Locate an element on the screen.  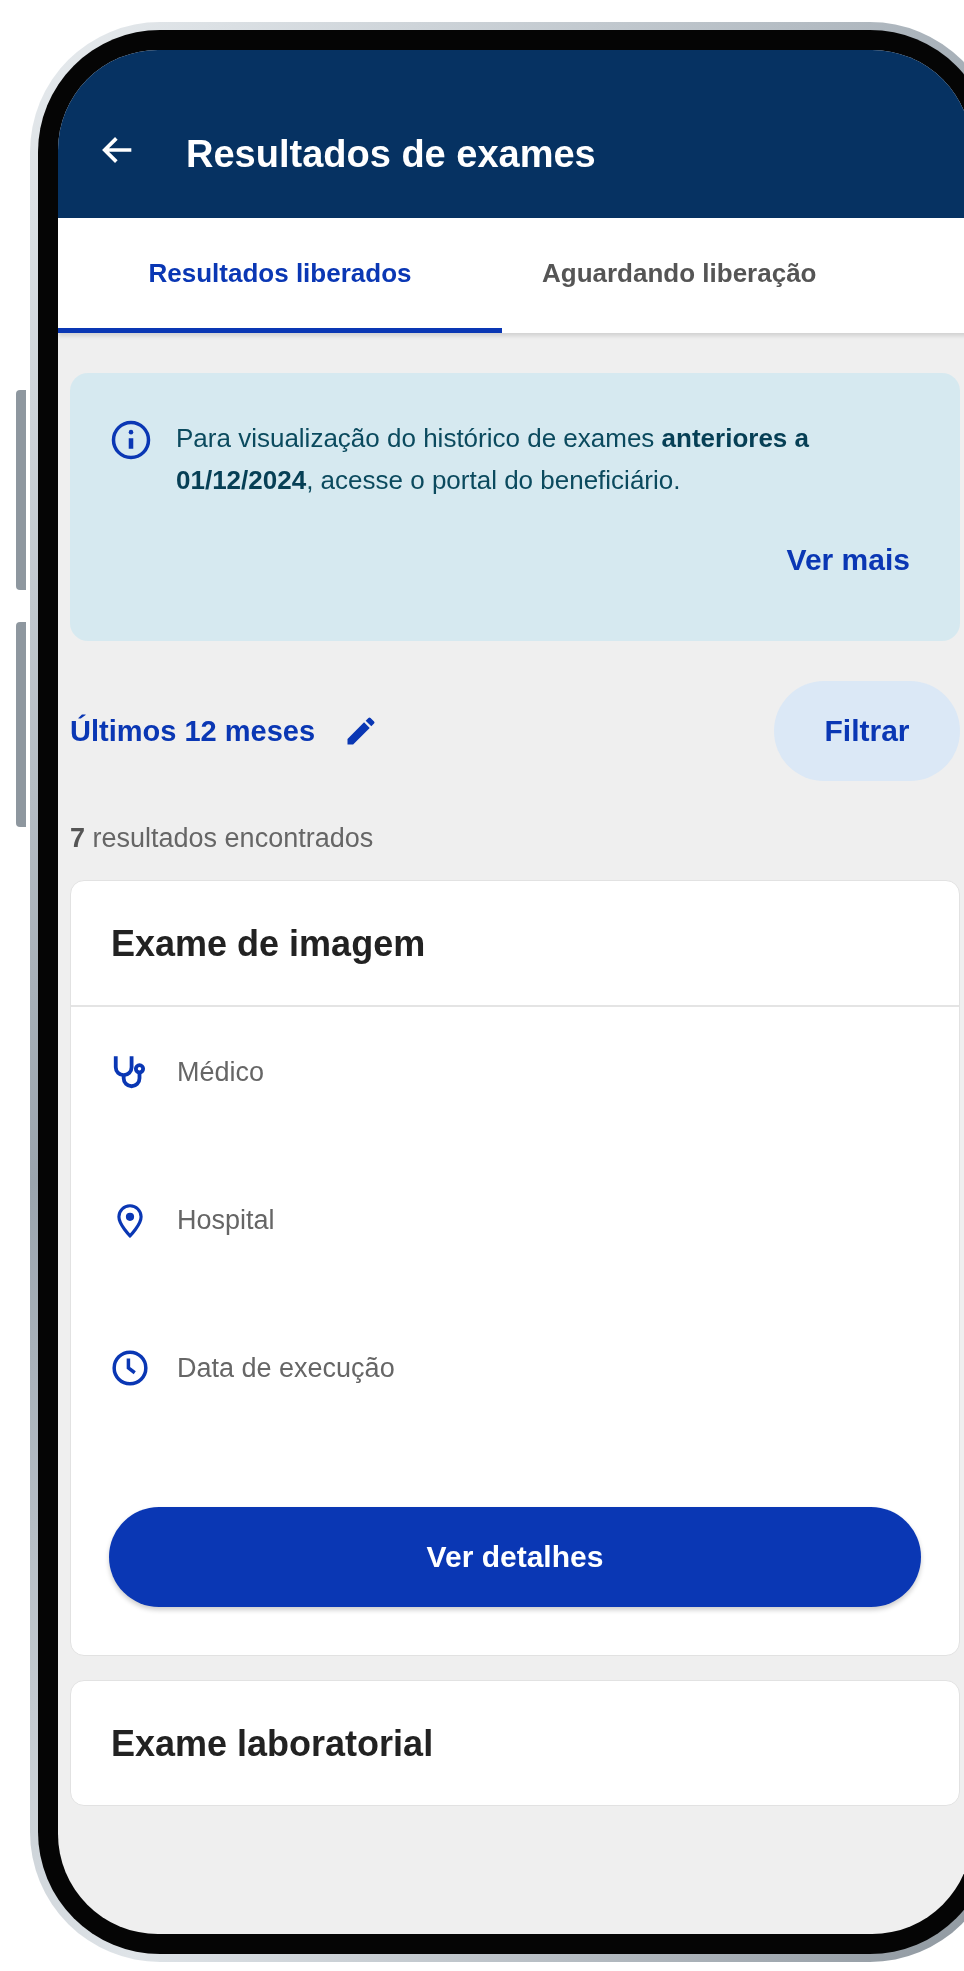
clock-icon is located at coordinates (130, 1368).